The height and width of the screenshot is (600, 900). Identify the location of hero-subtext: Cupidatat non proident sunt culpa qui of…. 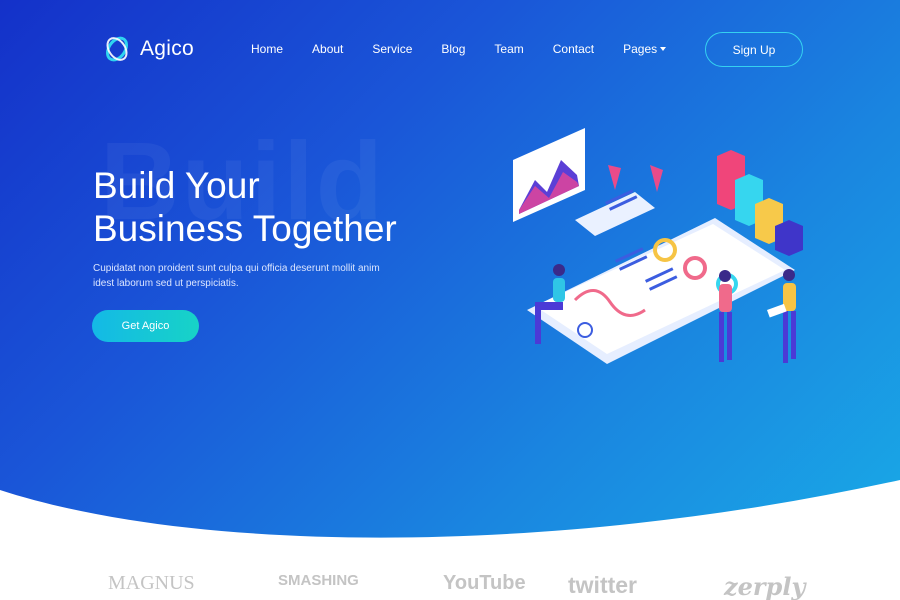
(236, 276).